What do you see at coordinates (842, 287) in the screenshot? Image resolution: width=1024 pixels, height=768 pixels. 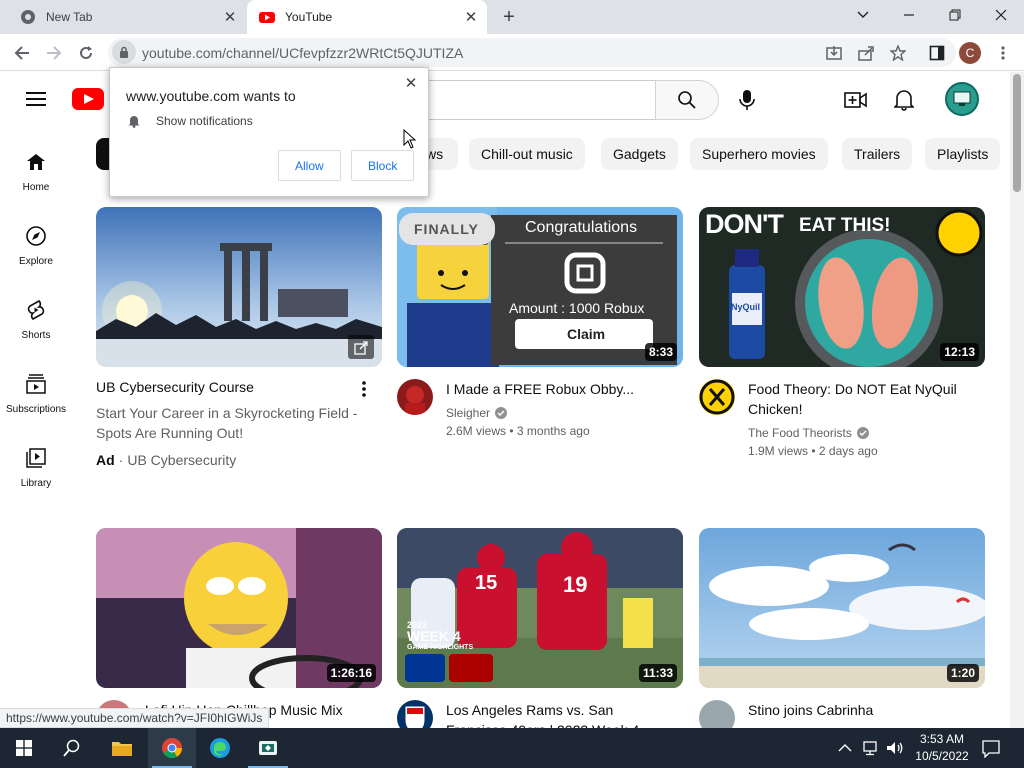 I see `video-thumbnail: DON'T EAT THIS! NyQuil 12:13` at bounding box center [842, 287].